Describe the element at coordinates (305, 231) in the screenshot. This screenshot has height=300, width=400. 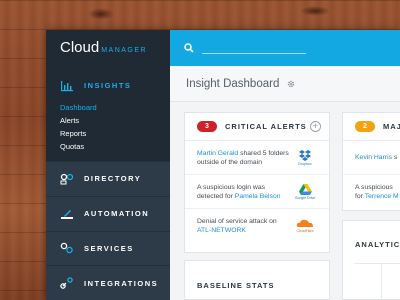
I see `logo-caption: CloudFlare` at that location.